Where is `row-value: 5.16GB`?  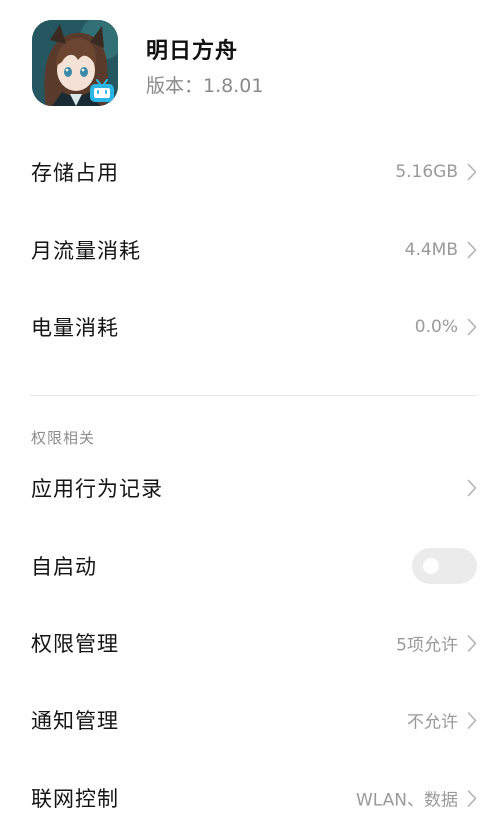 row-value: 5.16GB is located at coordinates (426, 172).